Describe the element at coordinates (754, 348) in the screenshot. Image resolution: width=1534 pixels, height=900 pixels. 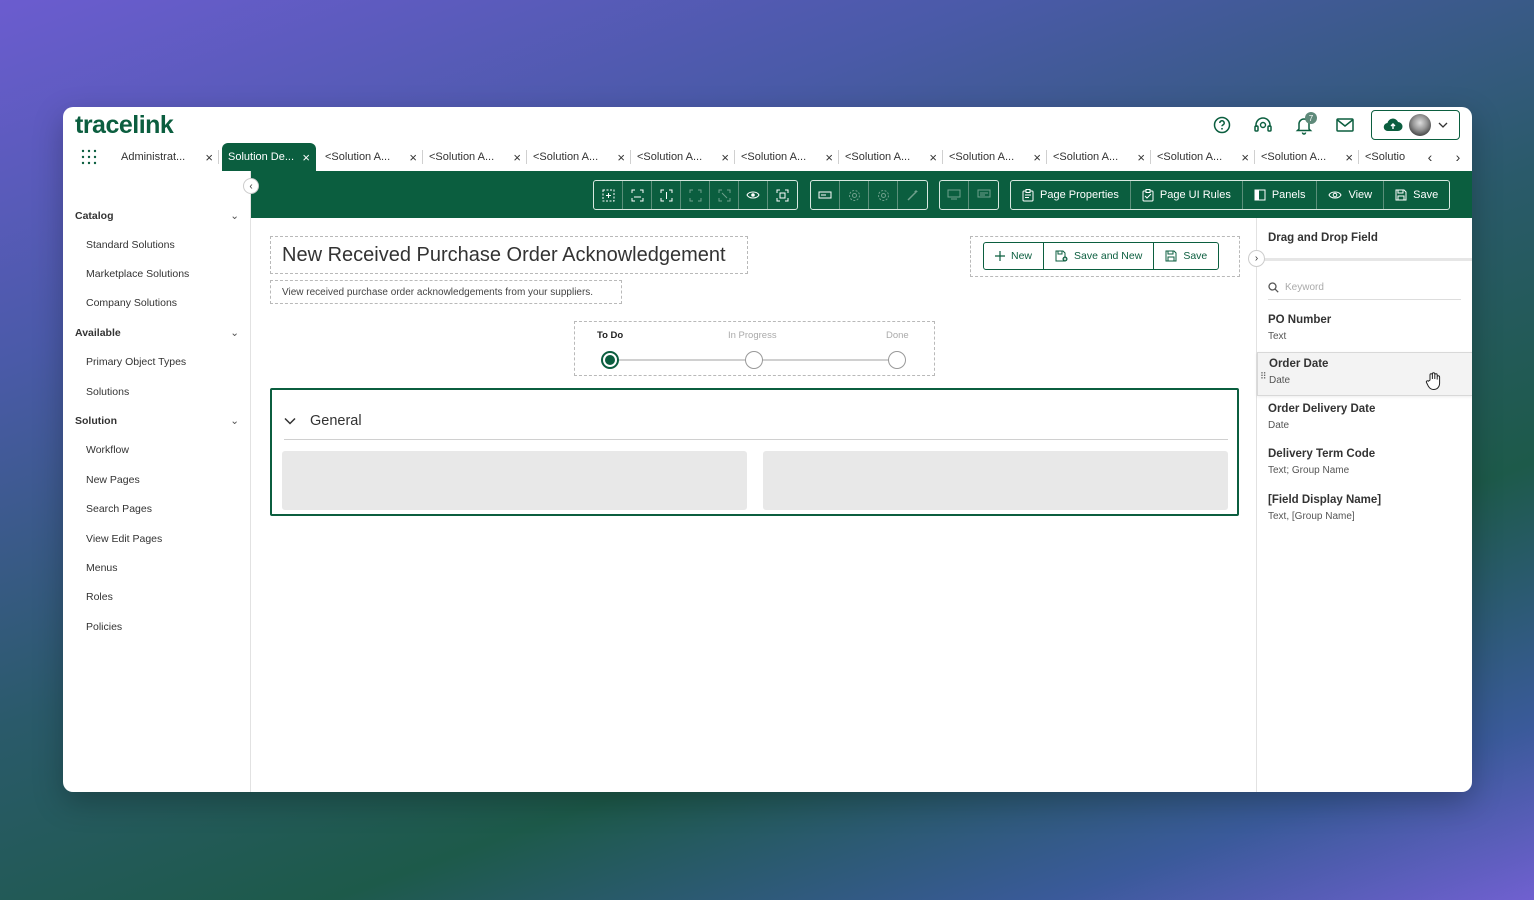
I see `status-stepper: To Do In Progress Done` at that location.